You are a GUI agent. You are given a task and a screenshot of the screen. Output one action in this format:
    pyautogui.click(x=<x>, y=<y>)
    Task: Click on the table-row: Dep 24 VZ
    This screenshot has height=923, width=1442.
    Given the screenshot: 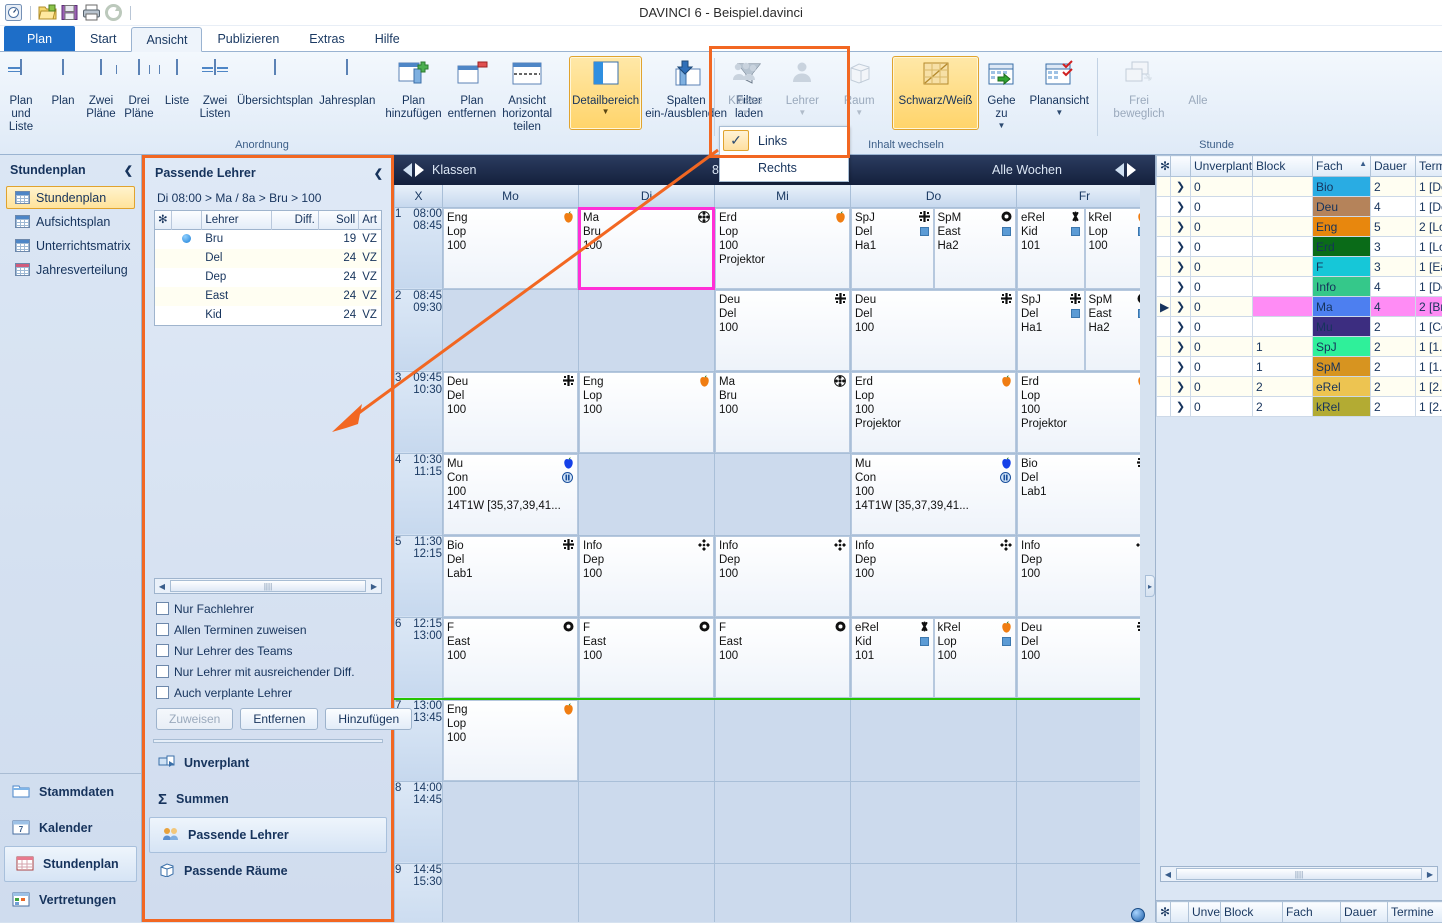 What is the action you would take?
    pyautogui.click(x=268, y=277)
    